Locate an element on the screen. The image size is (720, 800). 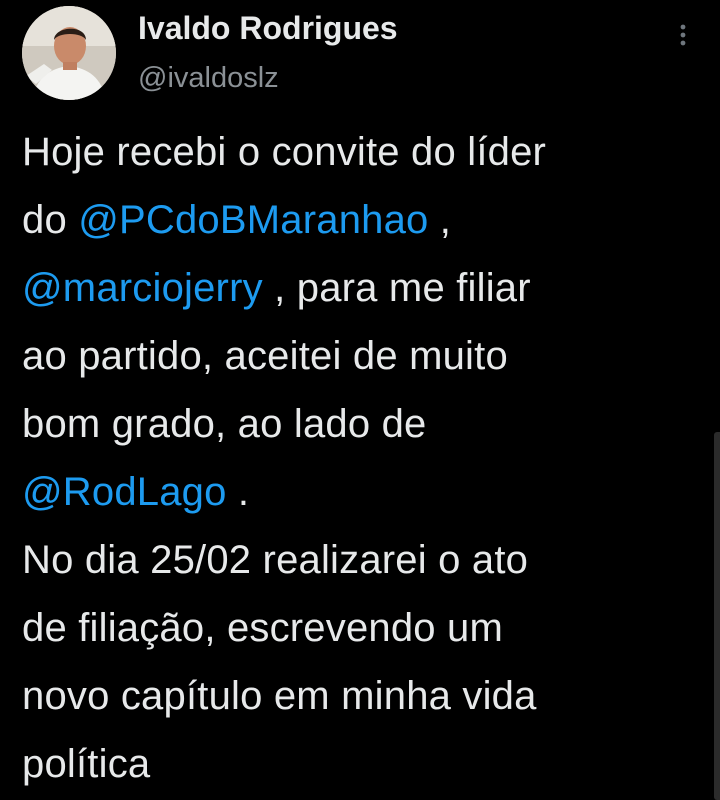
tweet-text-segment: novo capítulo em minha vida is located at coordinates (279, 696).